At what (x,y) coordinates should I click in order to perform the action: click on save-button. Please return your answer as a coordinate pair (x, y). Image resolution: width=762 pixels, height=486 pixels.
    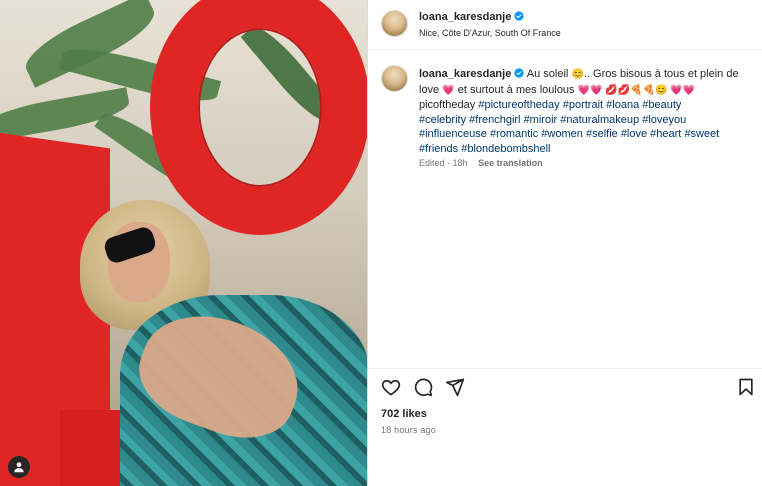
    Looking at the image, I should click on (746, 387).